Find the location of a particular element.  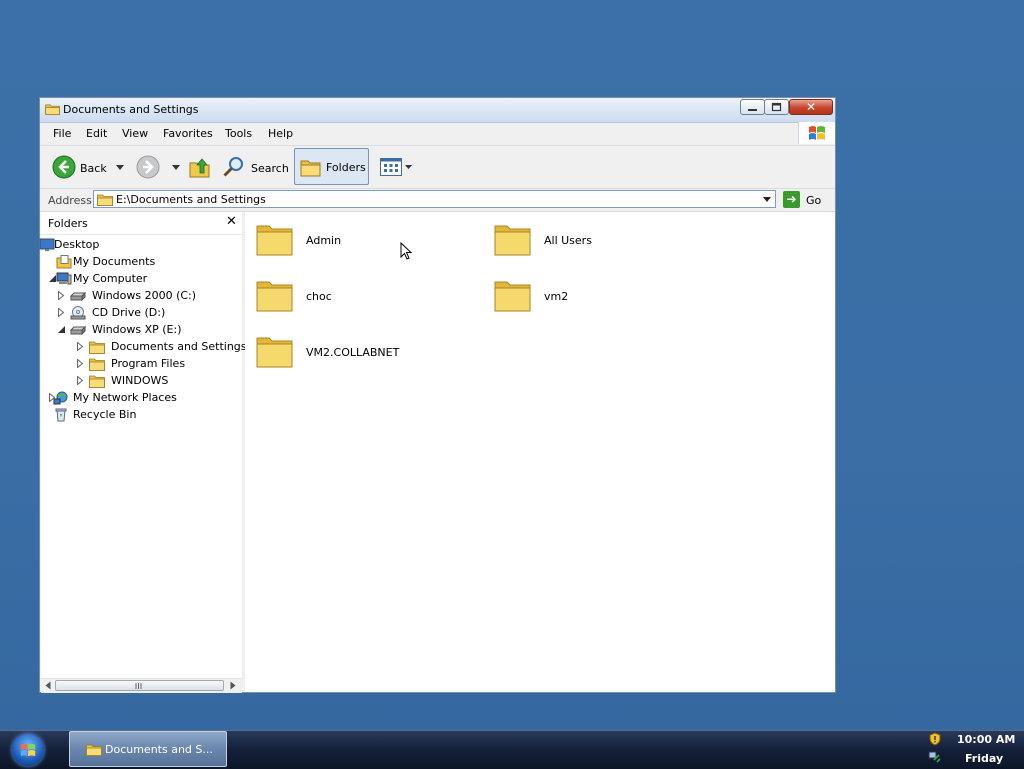

menu-edit: Edit is located at coordinates (96, 133).